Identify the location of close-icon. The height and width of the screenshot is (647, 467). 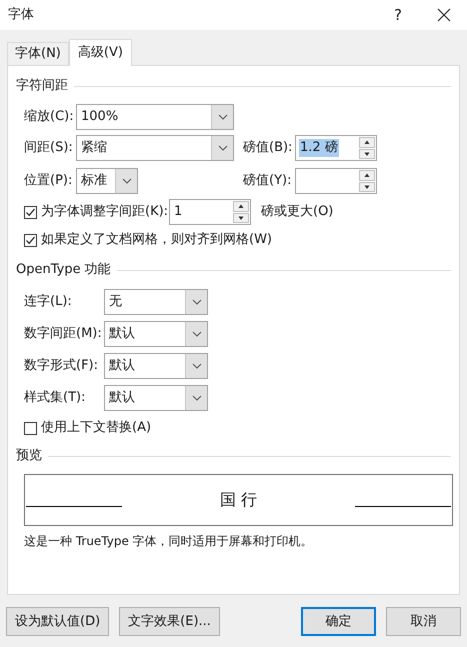
(444, 15).